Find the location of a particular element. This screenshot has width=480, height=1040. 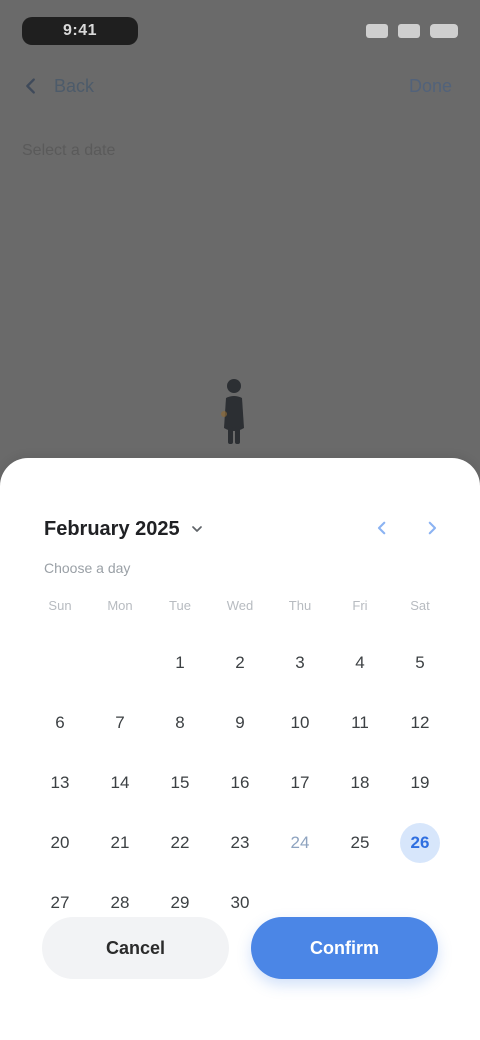

calendar-day: 19 is located at coordinates (420, 783).